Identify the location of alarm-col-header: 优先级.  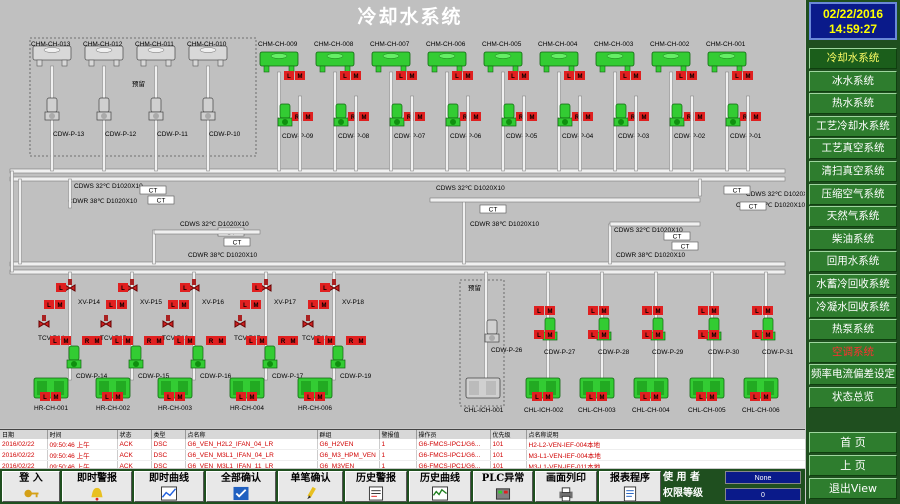
(508, 434).